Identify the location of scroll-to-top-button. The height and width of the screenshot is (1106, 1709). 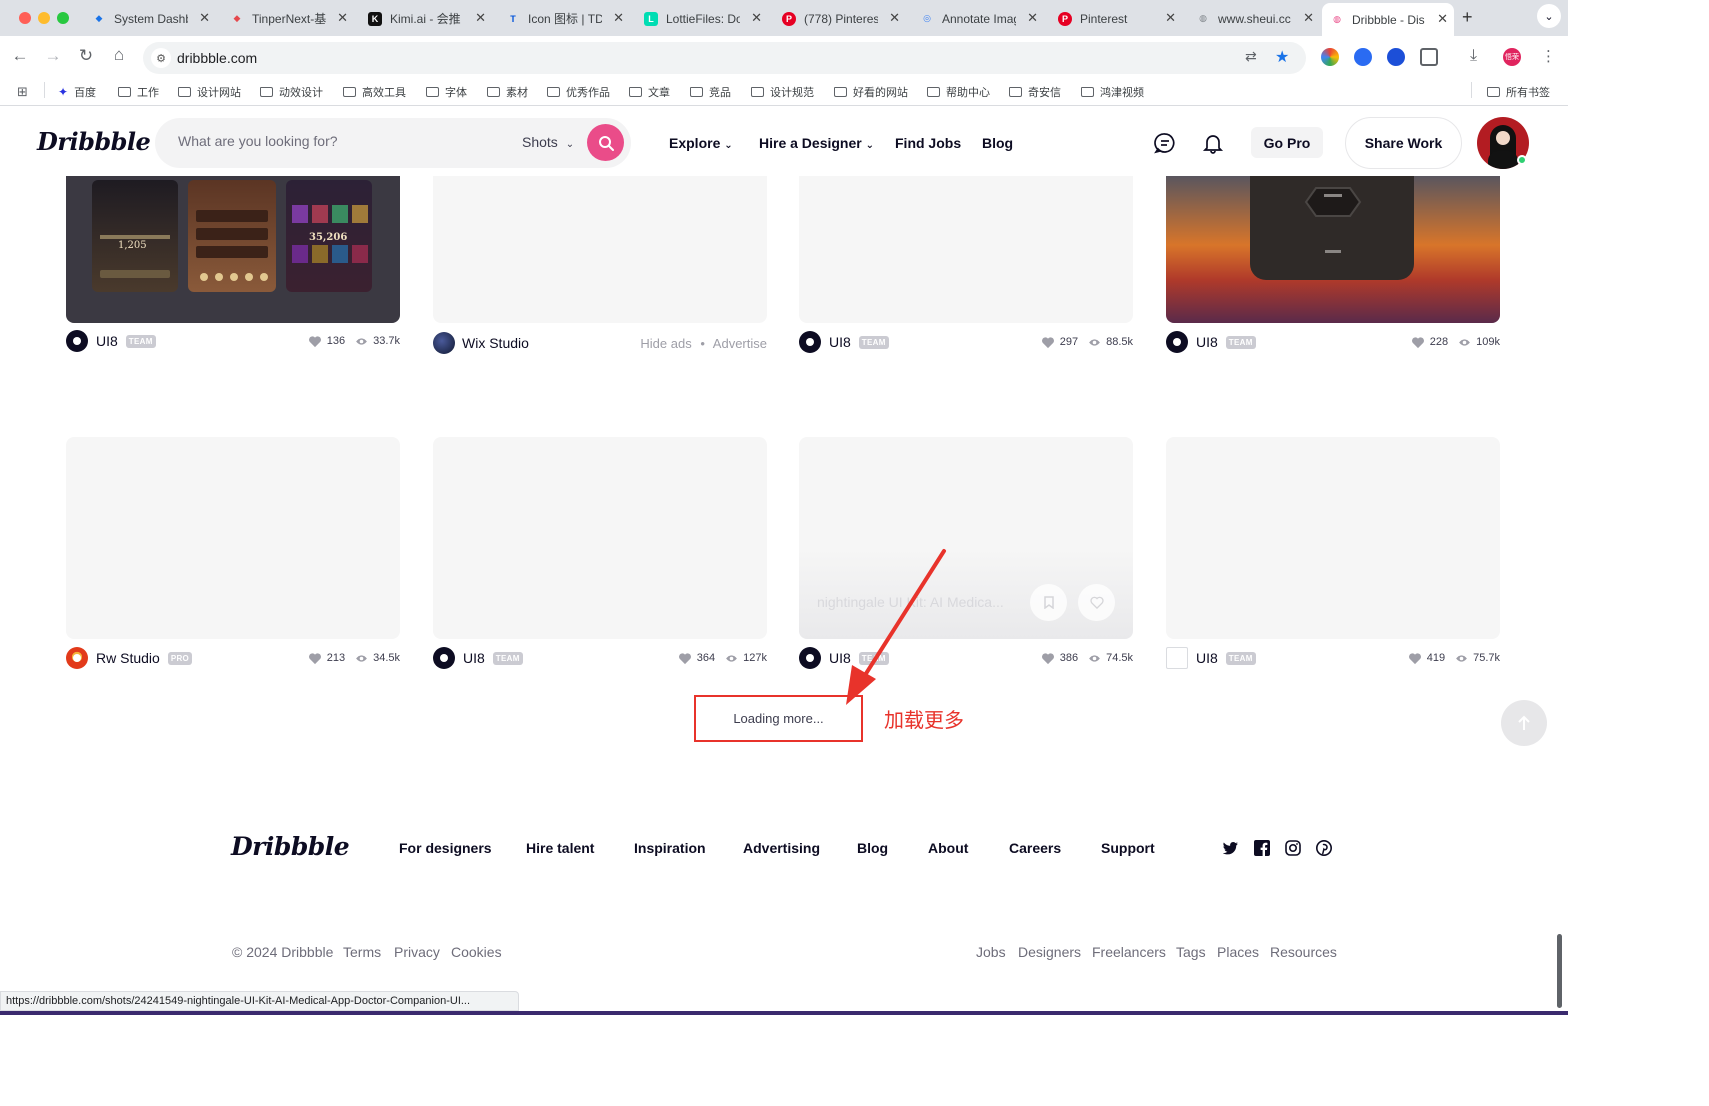
(1524, 723).